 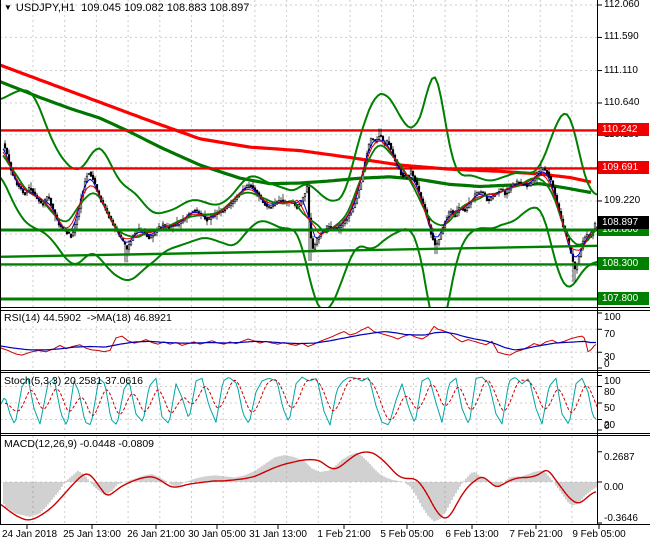 I want to click on time-axis-label: 30 Jan 05:00, so click(x=217, y=534).